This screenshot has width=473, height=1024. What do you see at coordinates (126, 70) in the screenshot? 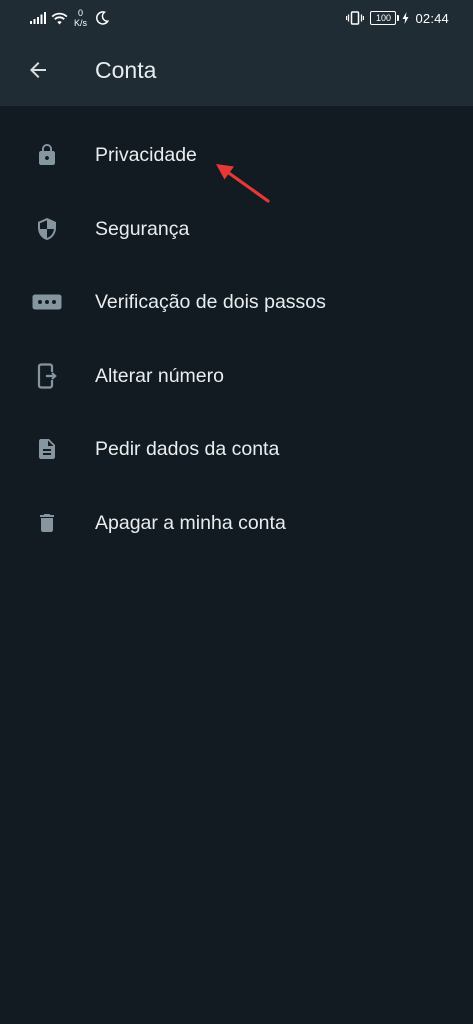
I see `page-title: Conta` at bounding box center [126, 70].